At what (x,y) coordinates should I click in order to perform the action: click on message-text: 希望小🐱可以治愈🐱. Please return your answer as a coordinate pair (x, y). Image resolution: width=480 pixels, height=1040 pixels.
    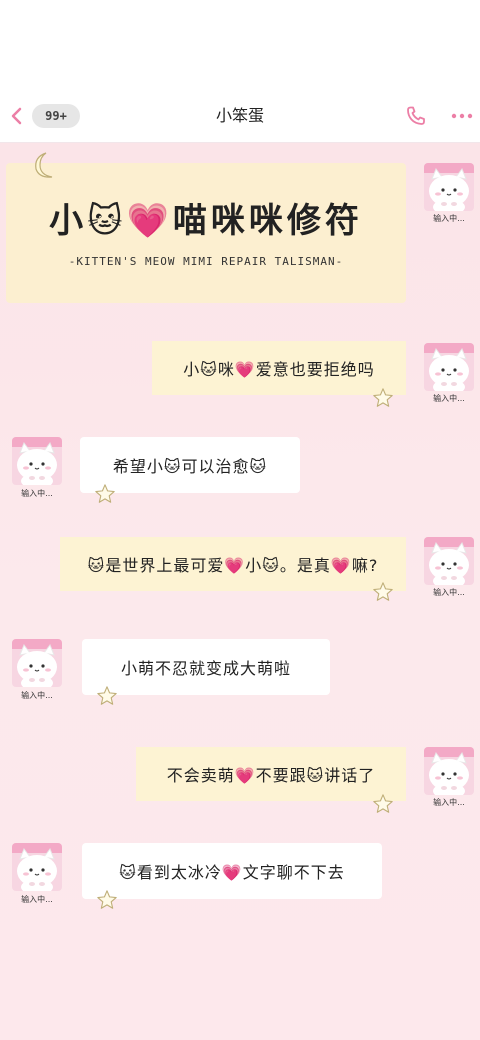
    Looking at the image, I should click on (190, 466).